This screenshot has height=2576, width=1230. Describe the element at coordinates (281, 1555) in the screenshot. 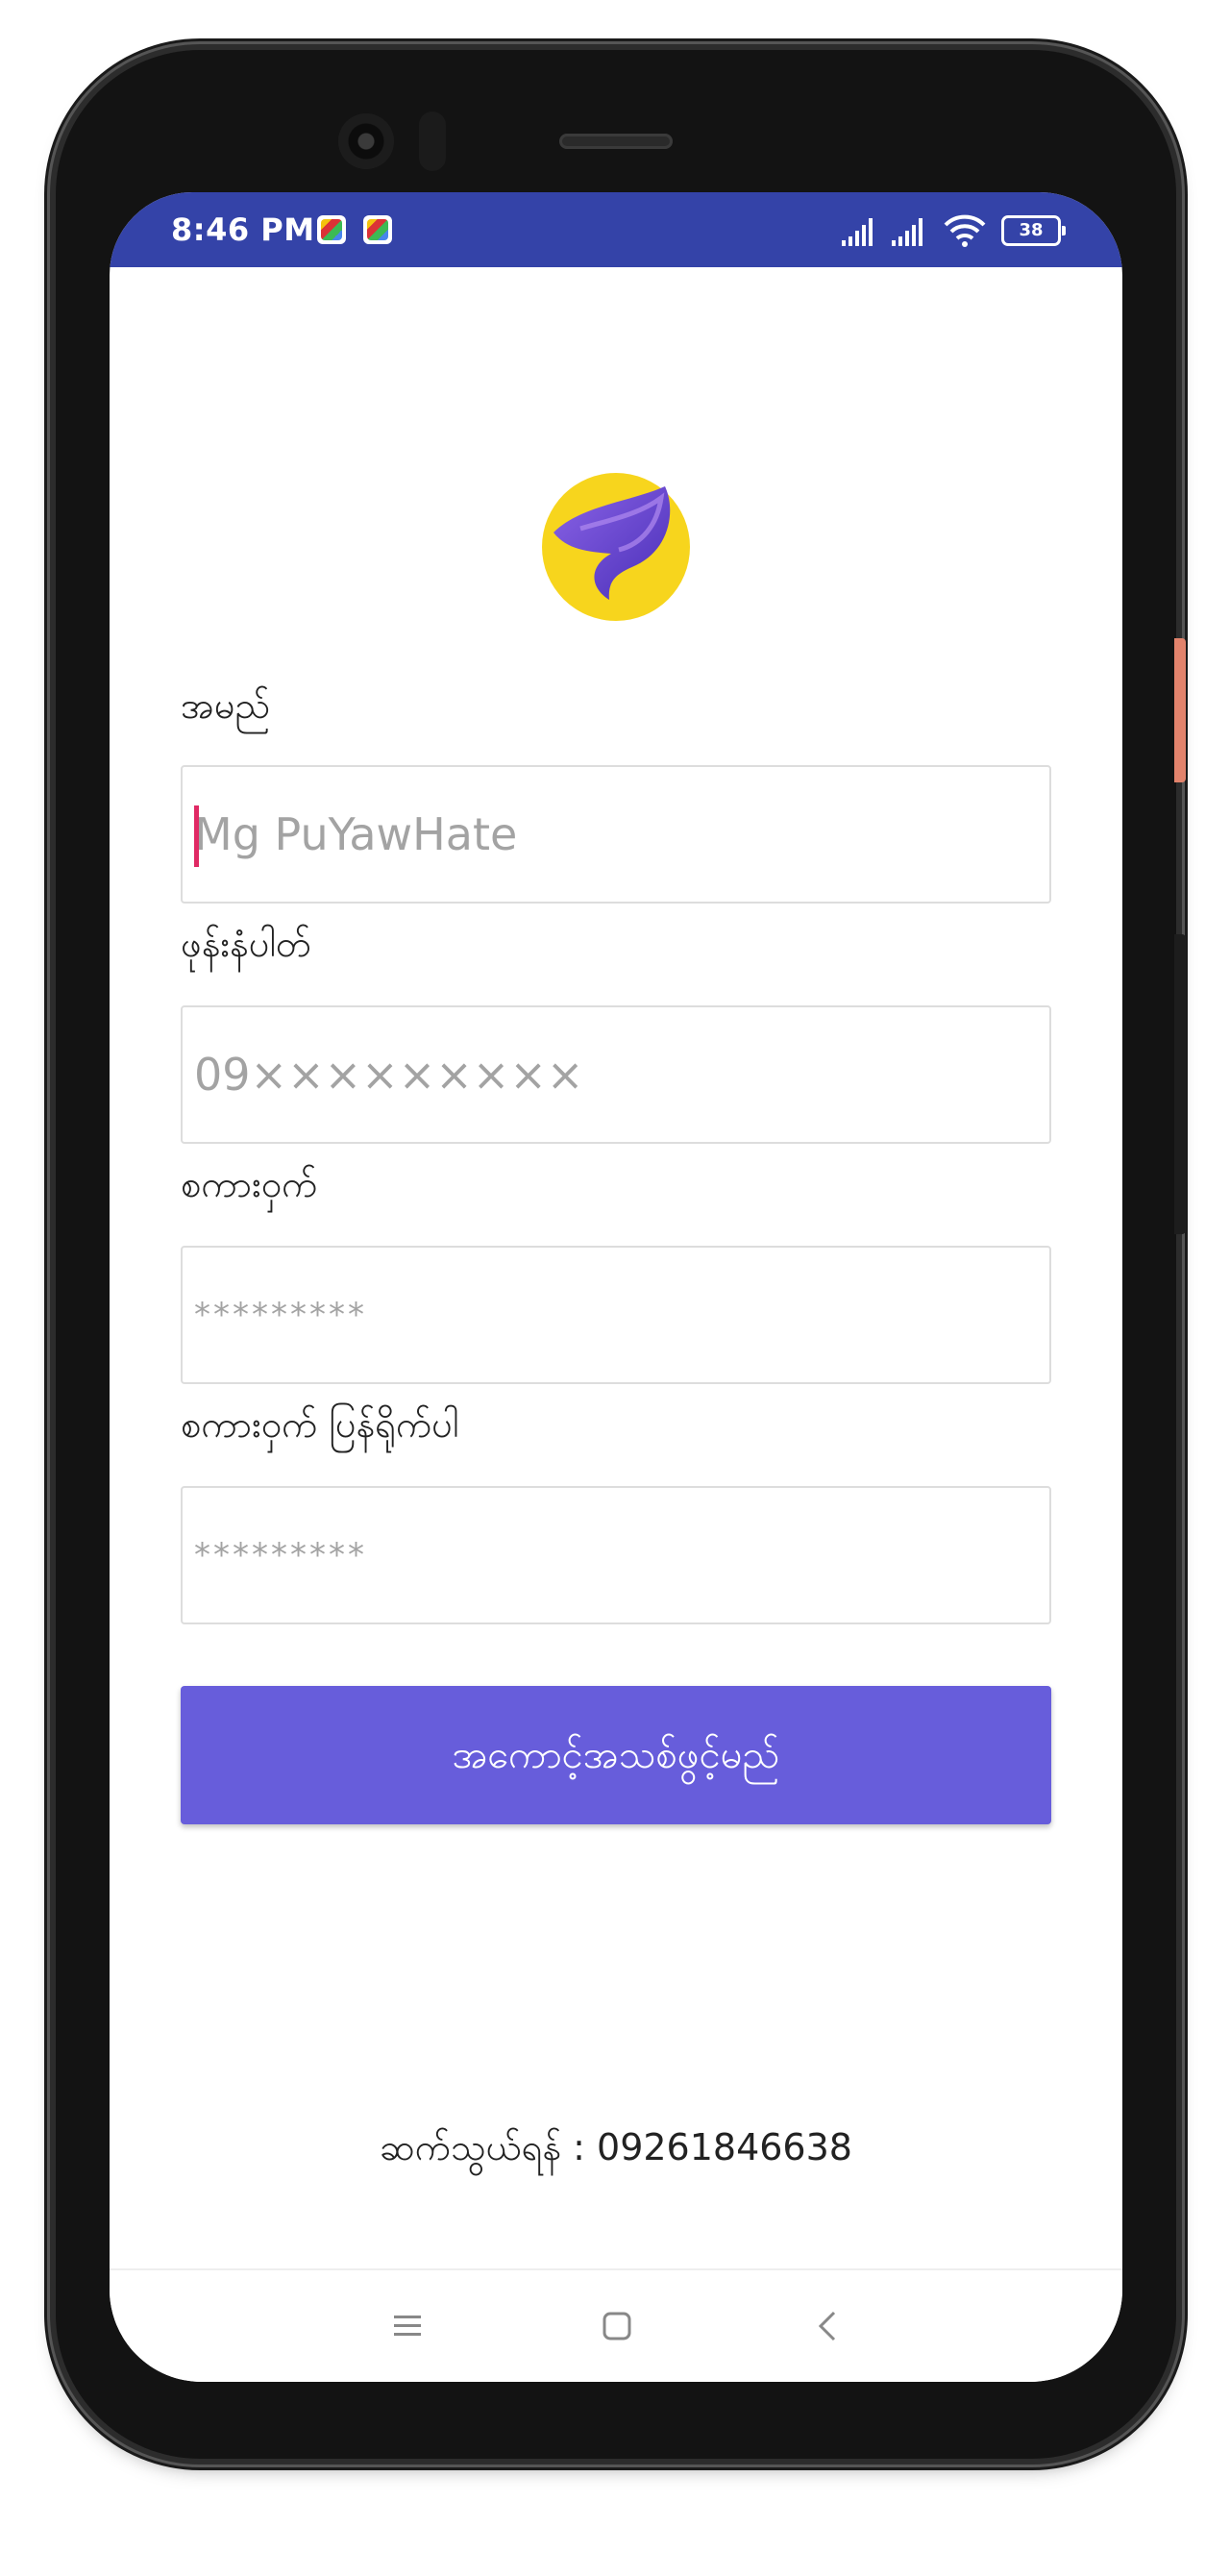

I see `confirm-password-placeholder: *********` at that location.